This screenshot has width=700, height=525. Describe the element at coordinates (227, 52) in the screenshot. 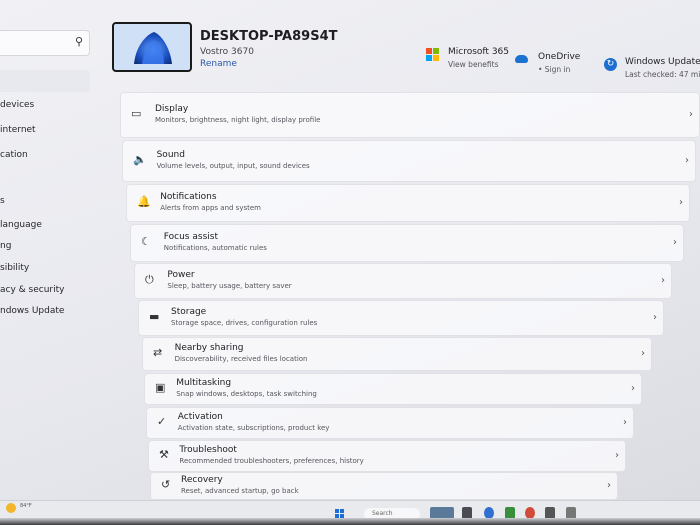

I see `device-model: Vostro 3670` at that location.